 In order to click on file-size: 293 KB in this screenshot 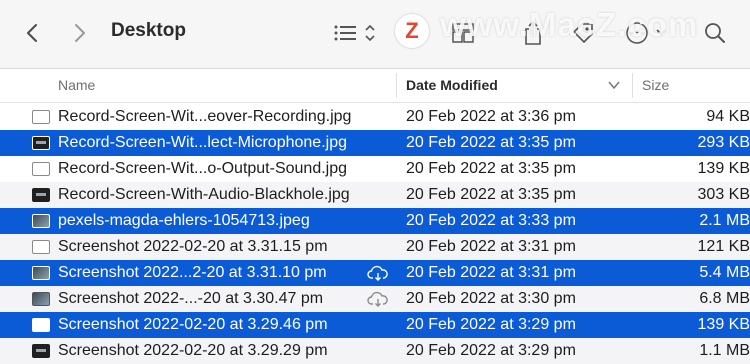, I will do `click(723, 142)`.